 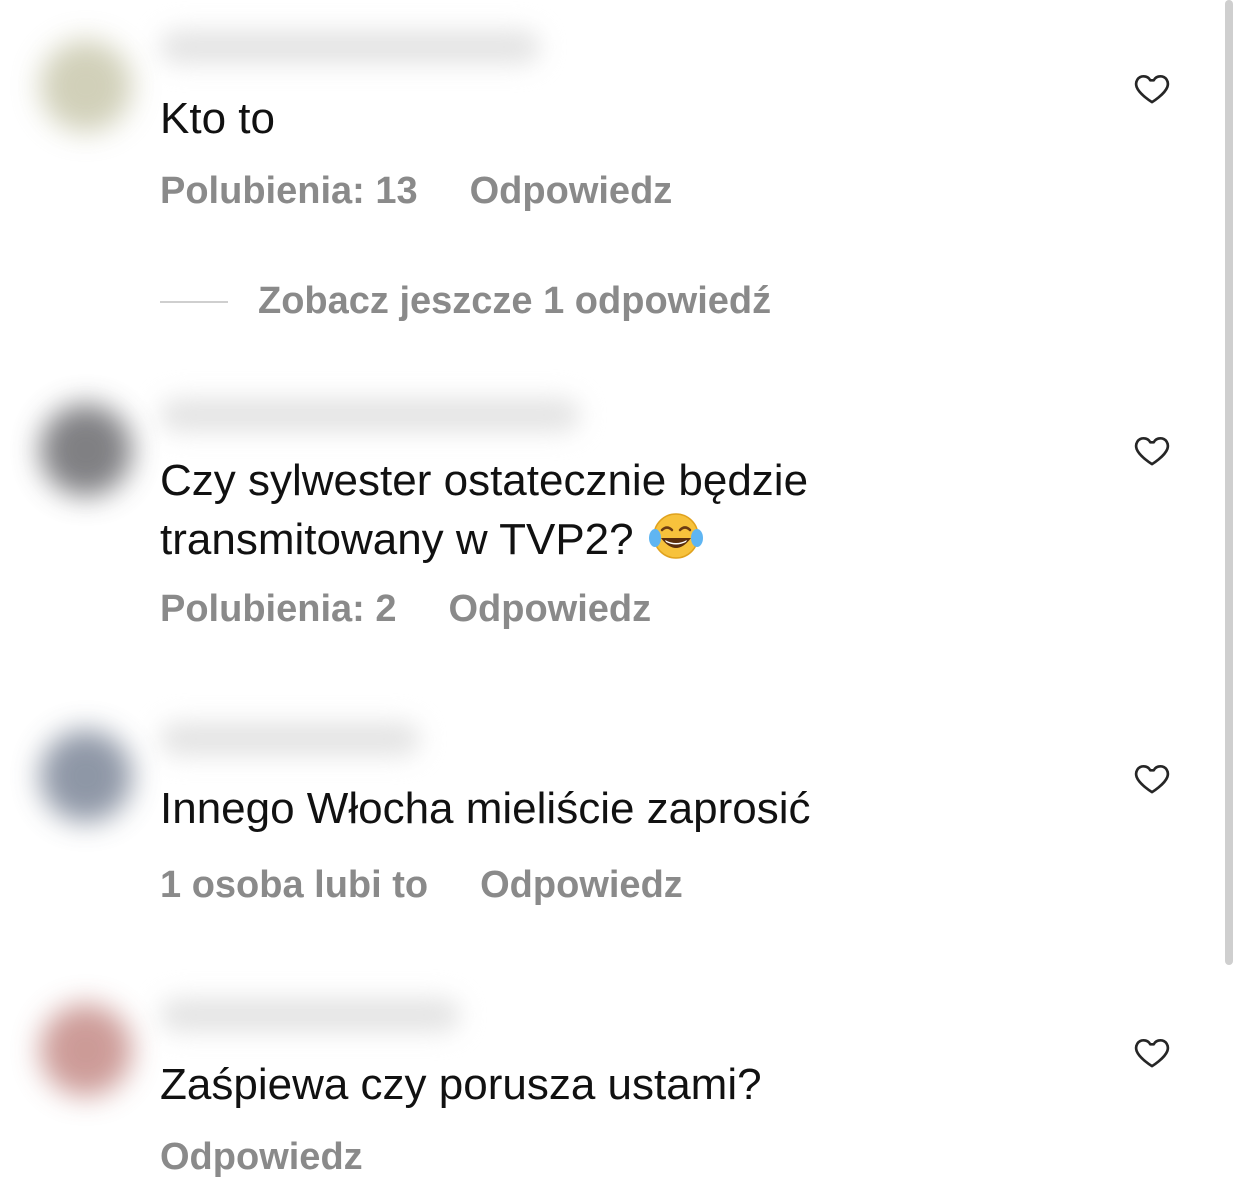 I want to click on comment-text: Innego Włocha mieliście zaprosić, so click(x=485, y=808).